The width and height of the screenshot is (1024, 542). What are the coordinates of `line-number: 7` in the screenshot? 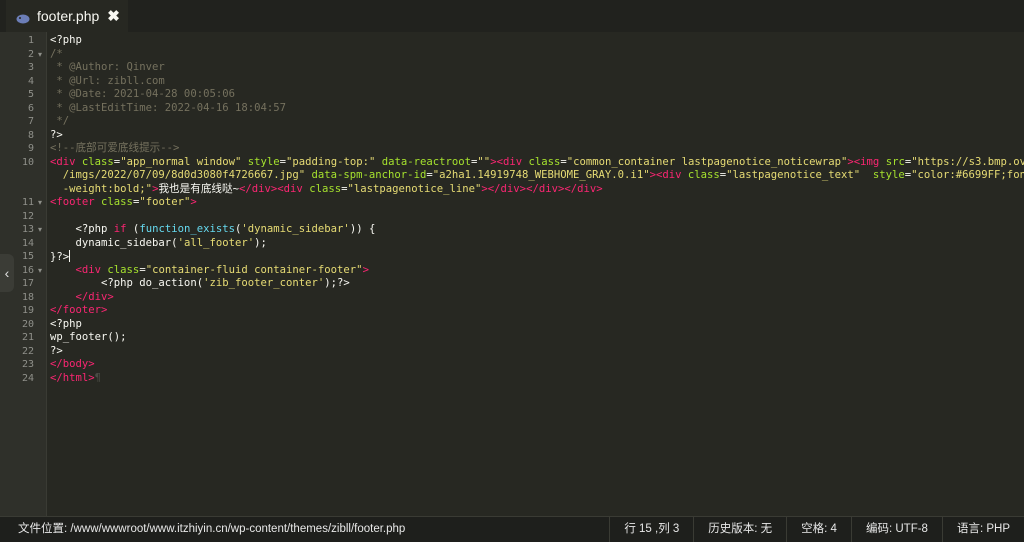 It's located at (30, 121).